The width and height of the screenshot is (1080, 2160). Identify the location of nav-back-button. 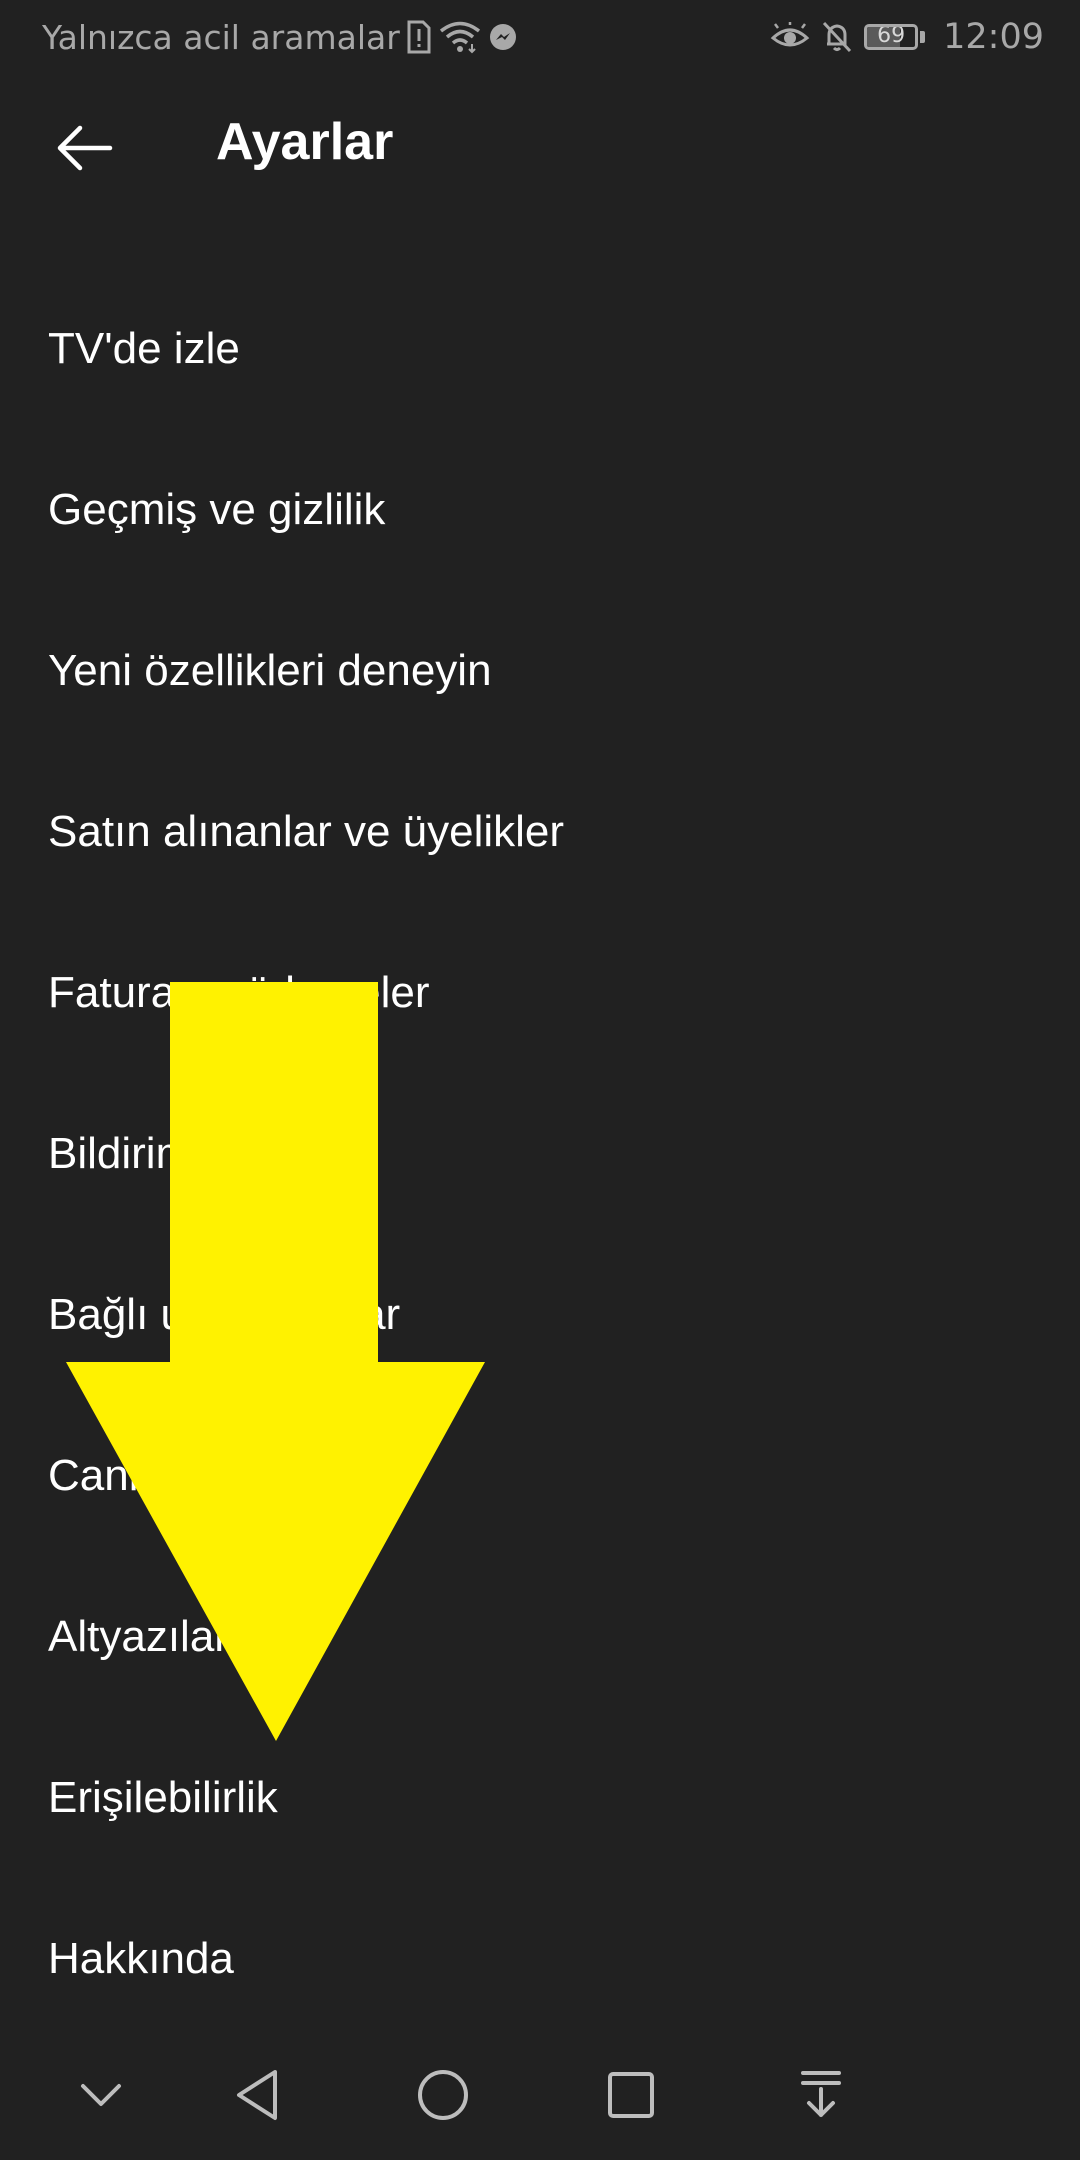
(257, 2095).